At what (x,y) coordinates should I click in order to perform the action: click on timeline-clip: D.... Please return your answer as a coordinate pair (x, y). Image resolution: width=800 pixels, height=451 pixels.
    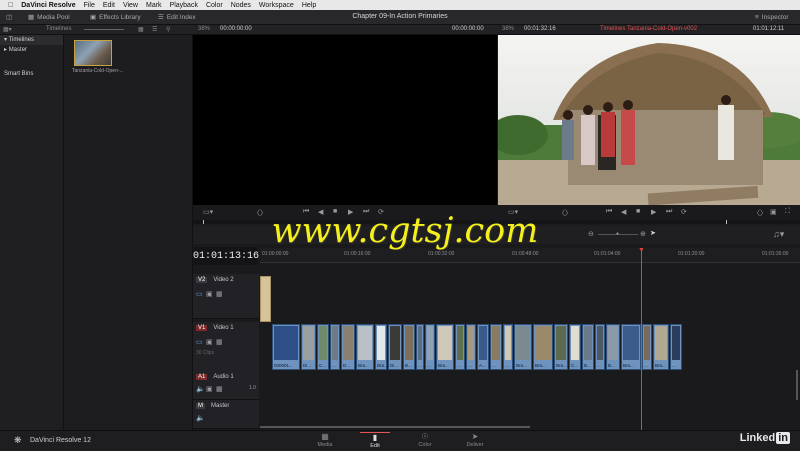
    Looking at the image, I should click on (348, 347).